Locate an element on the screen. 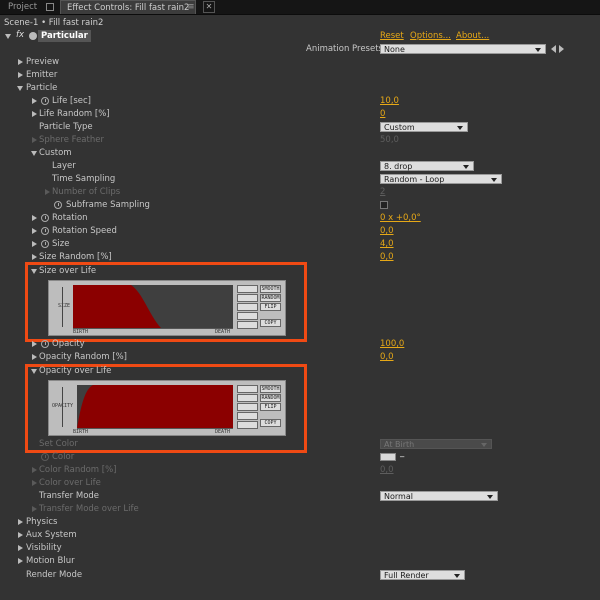 Image resolution: width=600 pixels, height=600 pixels. size-over-life-graph: SIZE BIRTH DEATH SMOOTH RANDOM FLIP COPY is located at coordinates (167, 308).